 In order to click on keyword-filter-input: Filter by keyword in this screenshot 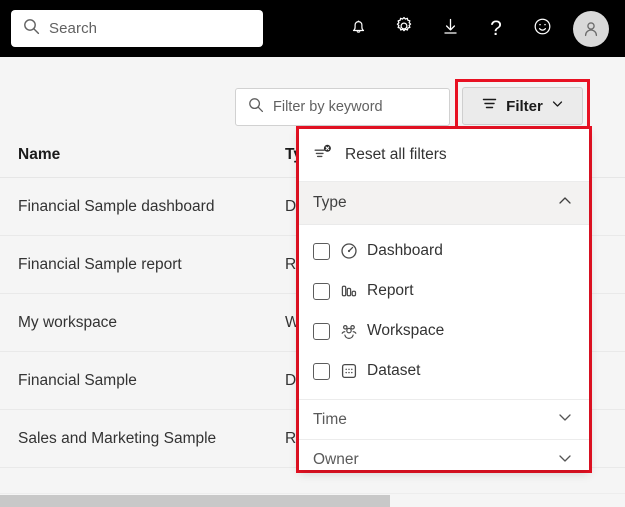, I will do `click(342, 107)`.